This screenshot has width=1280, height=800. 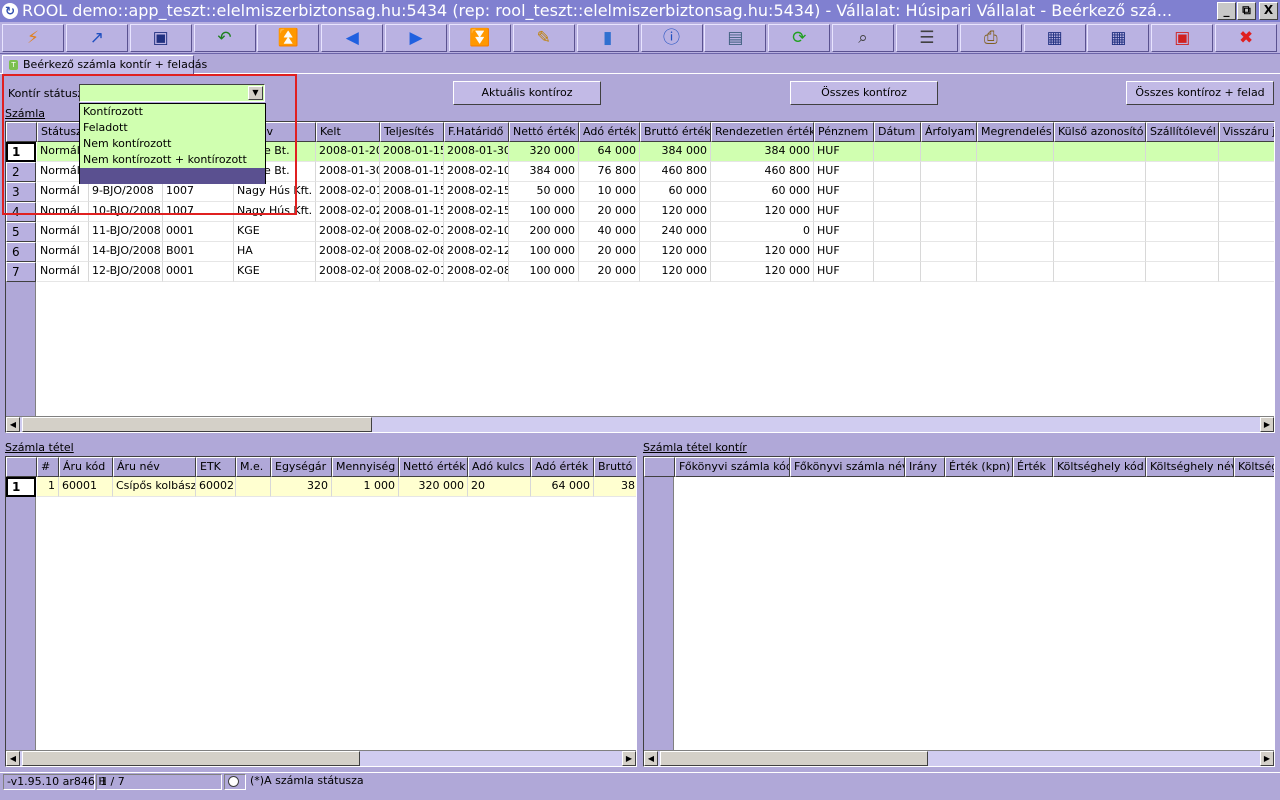 I want to click on edit-button: ✎, so click(x=543, y=38).